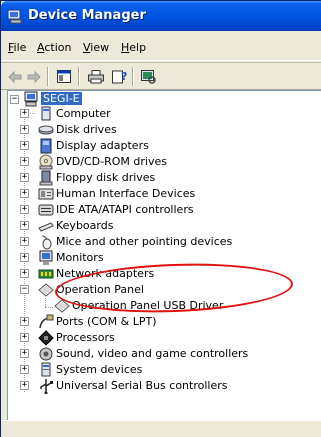 The height and width of the screenshot is (437, 321). Describe the element at coordinates (46, 194) in the screenshot. I see `hid-icon` at that location.